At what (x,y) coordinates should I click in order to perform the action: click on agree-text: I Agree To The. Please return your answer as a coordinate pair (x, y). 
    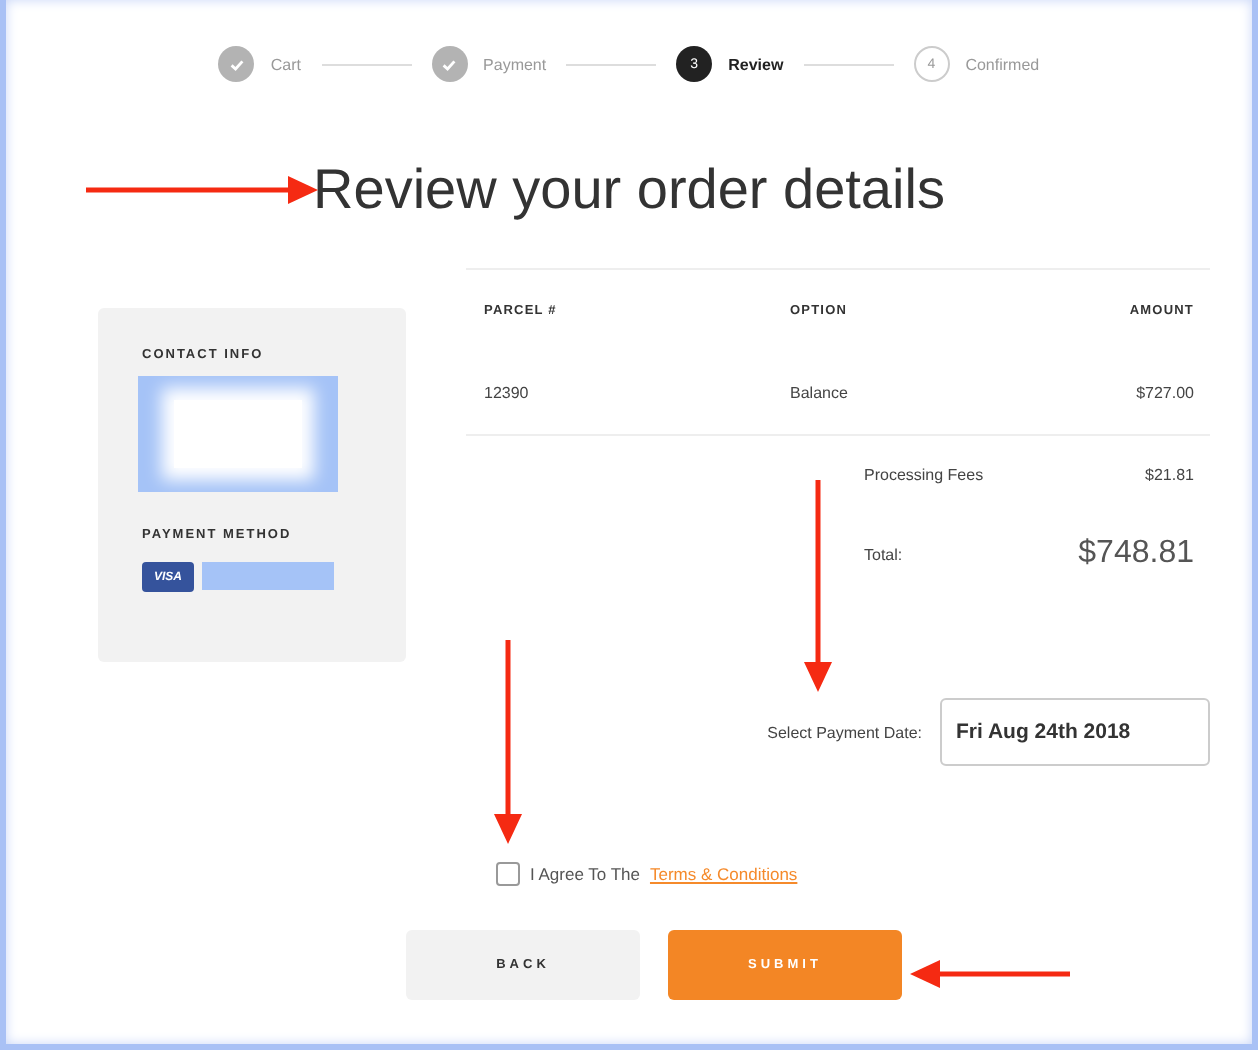
    Looking at the image, I should click on (585, 874).